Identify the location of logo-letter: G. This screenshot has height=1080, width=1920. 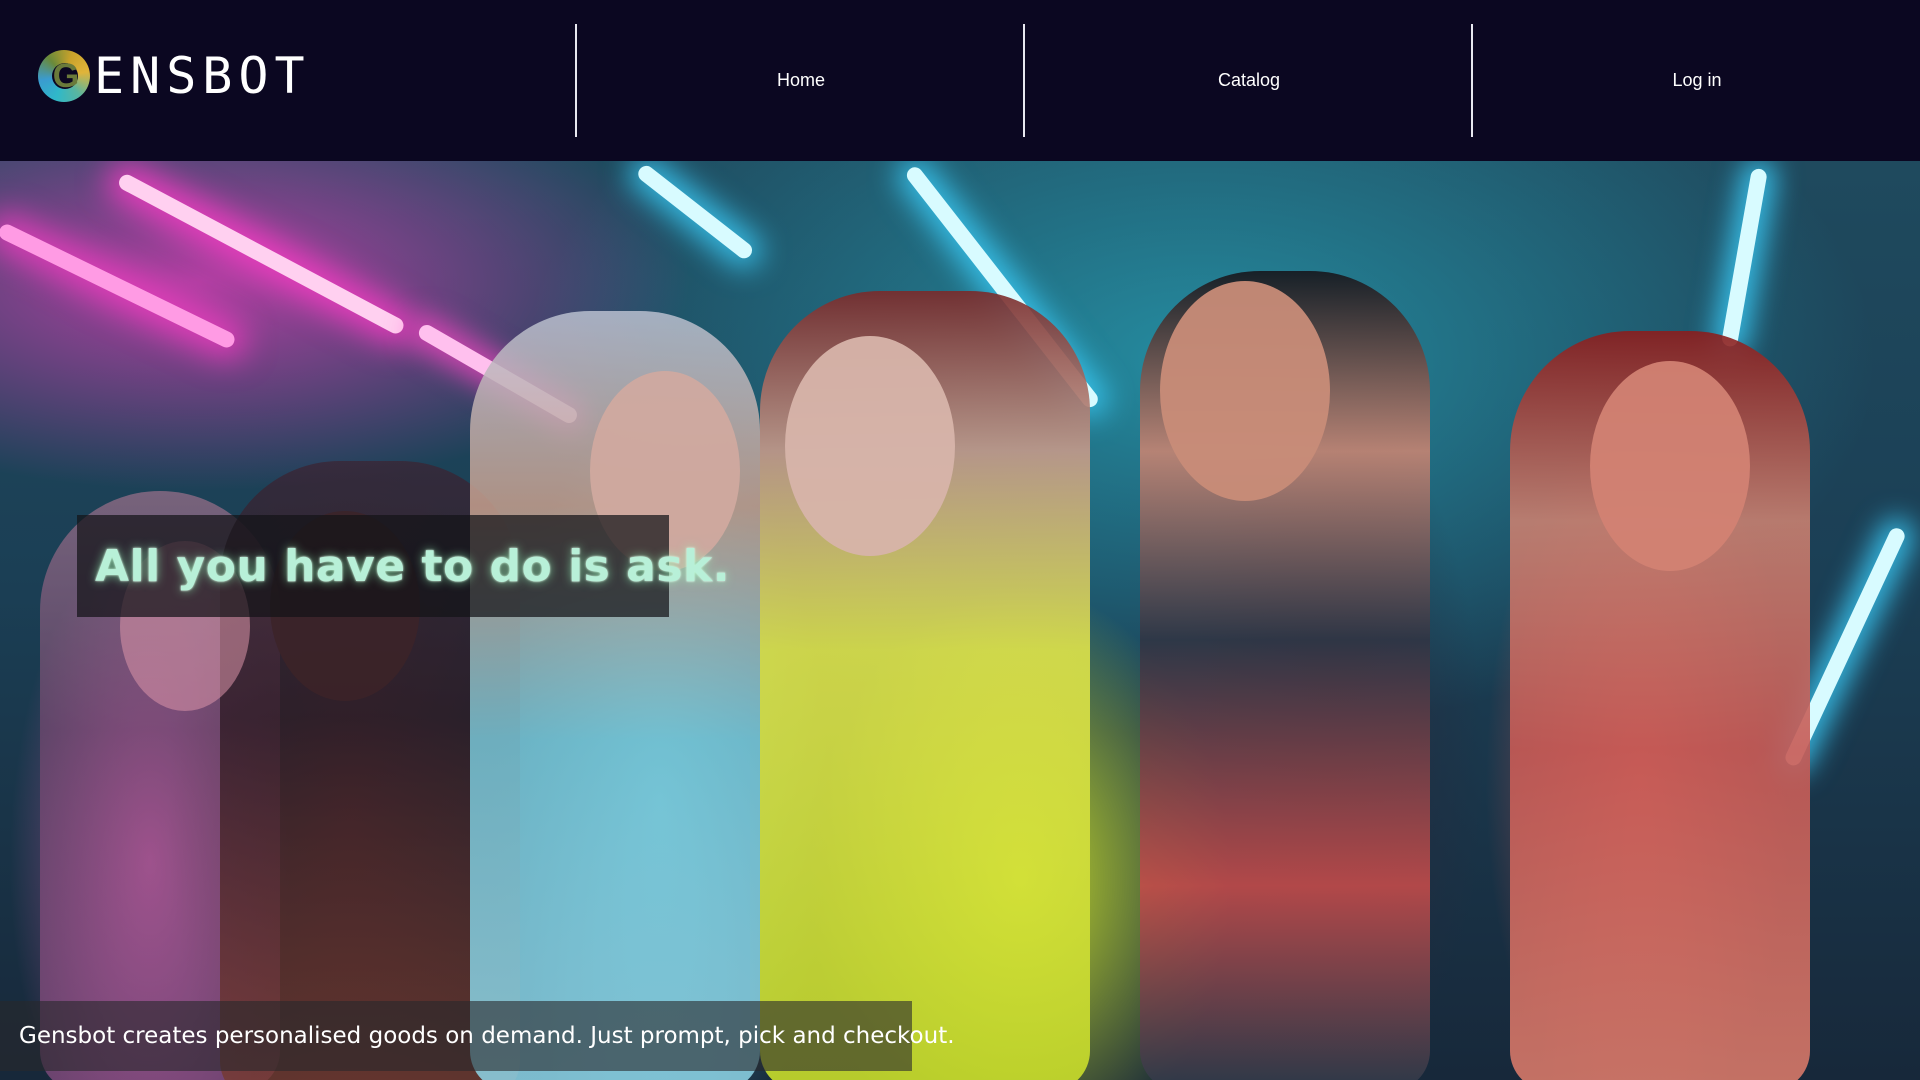
(66, 75).